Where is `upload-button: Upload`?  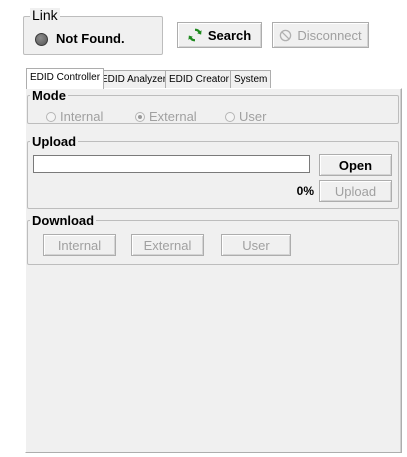 upload-button: Upload is located at coordinates (355, 191).